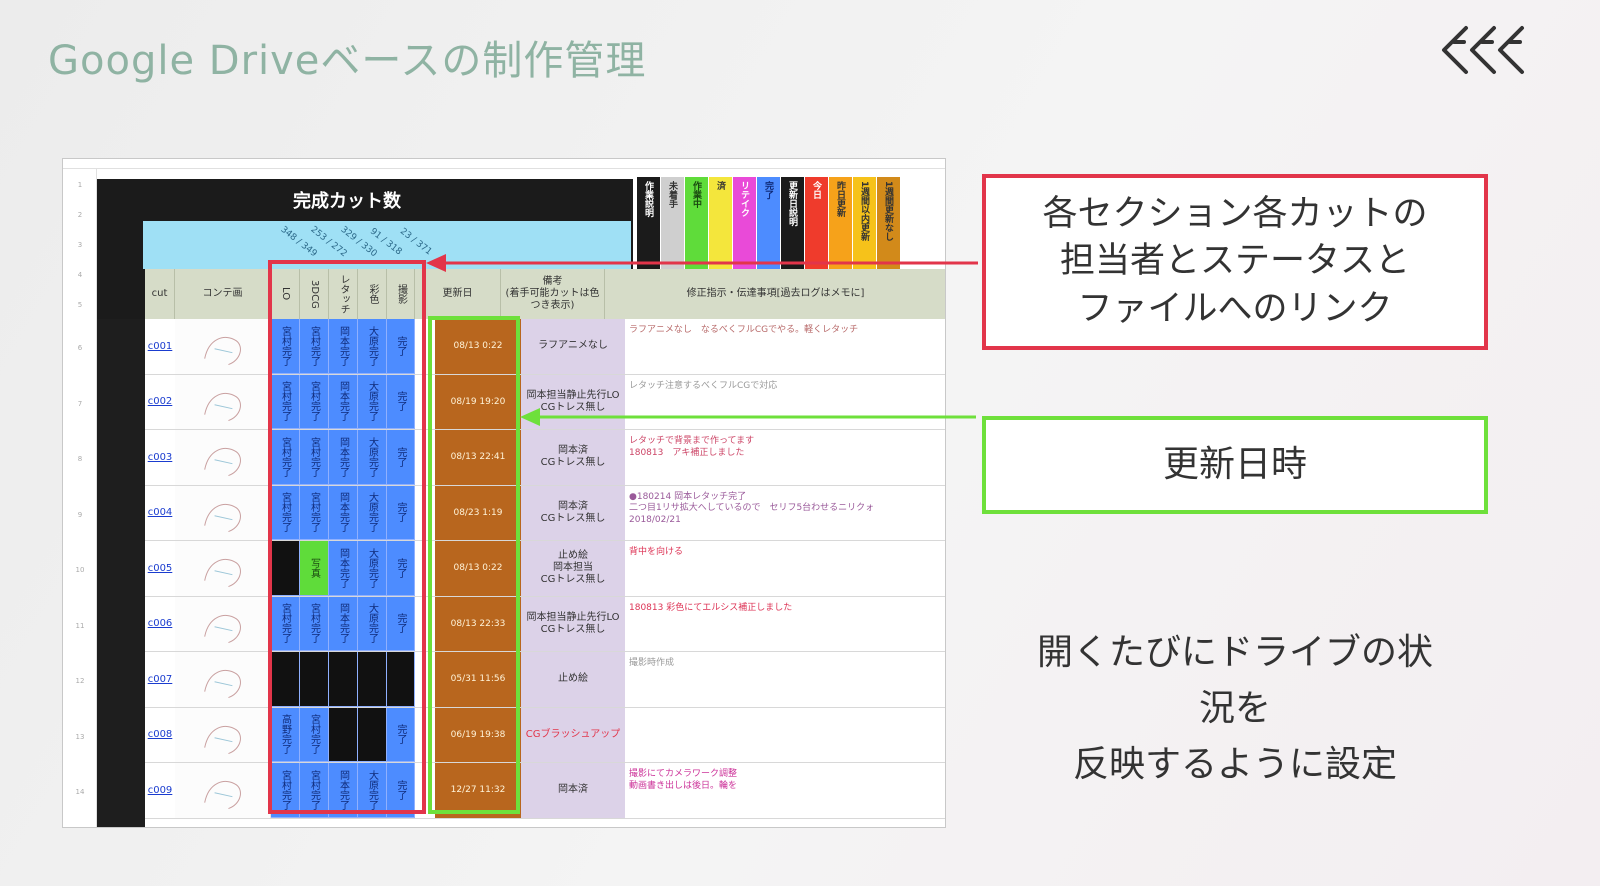 The height and width of the screenshot is (886, 1600). Describe the element at coordinates (504, 164) in the screenshot. I see `column-numbers` at that location.